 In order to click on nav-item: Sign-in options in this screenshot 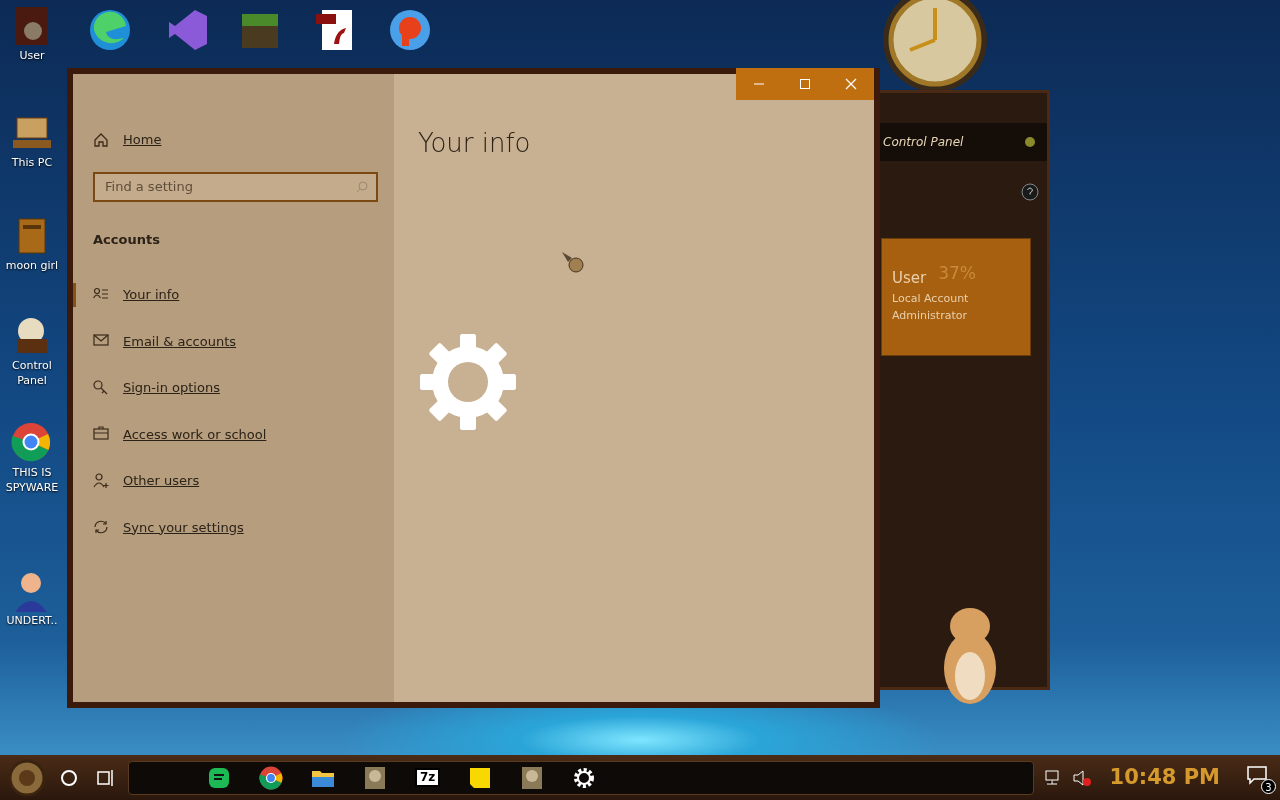, I will do `click(225, 388)`.